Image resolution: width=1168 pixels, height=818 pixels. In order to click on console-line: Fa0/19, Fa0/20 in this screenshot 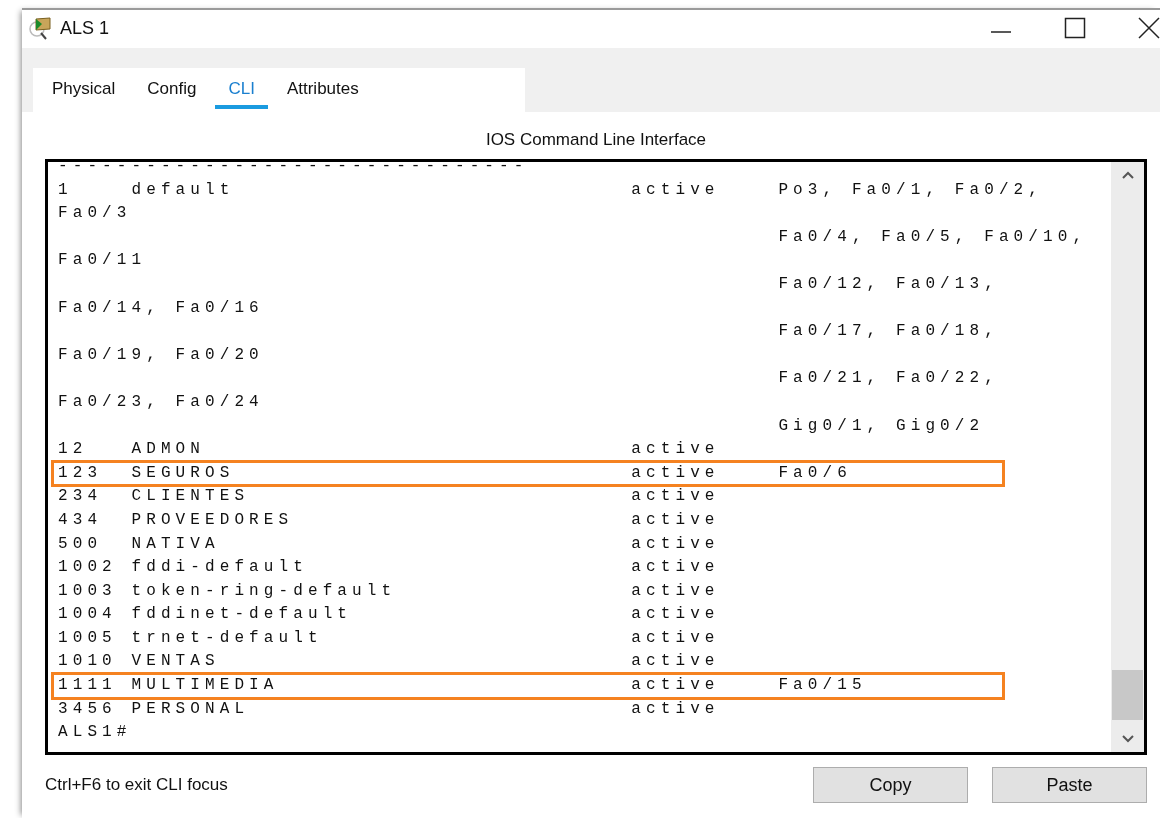, I will do `click(161, 355)`.